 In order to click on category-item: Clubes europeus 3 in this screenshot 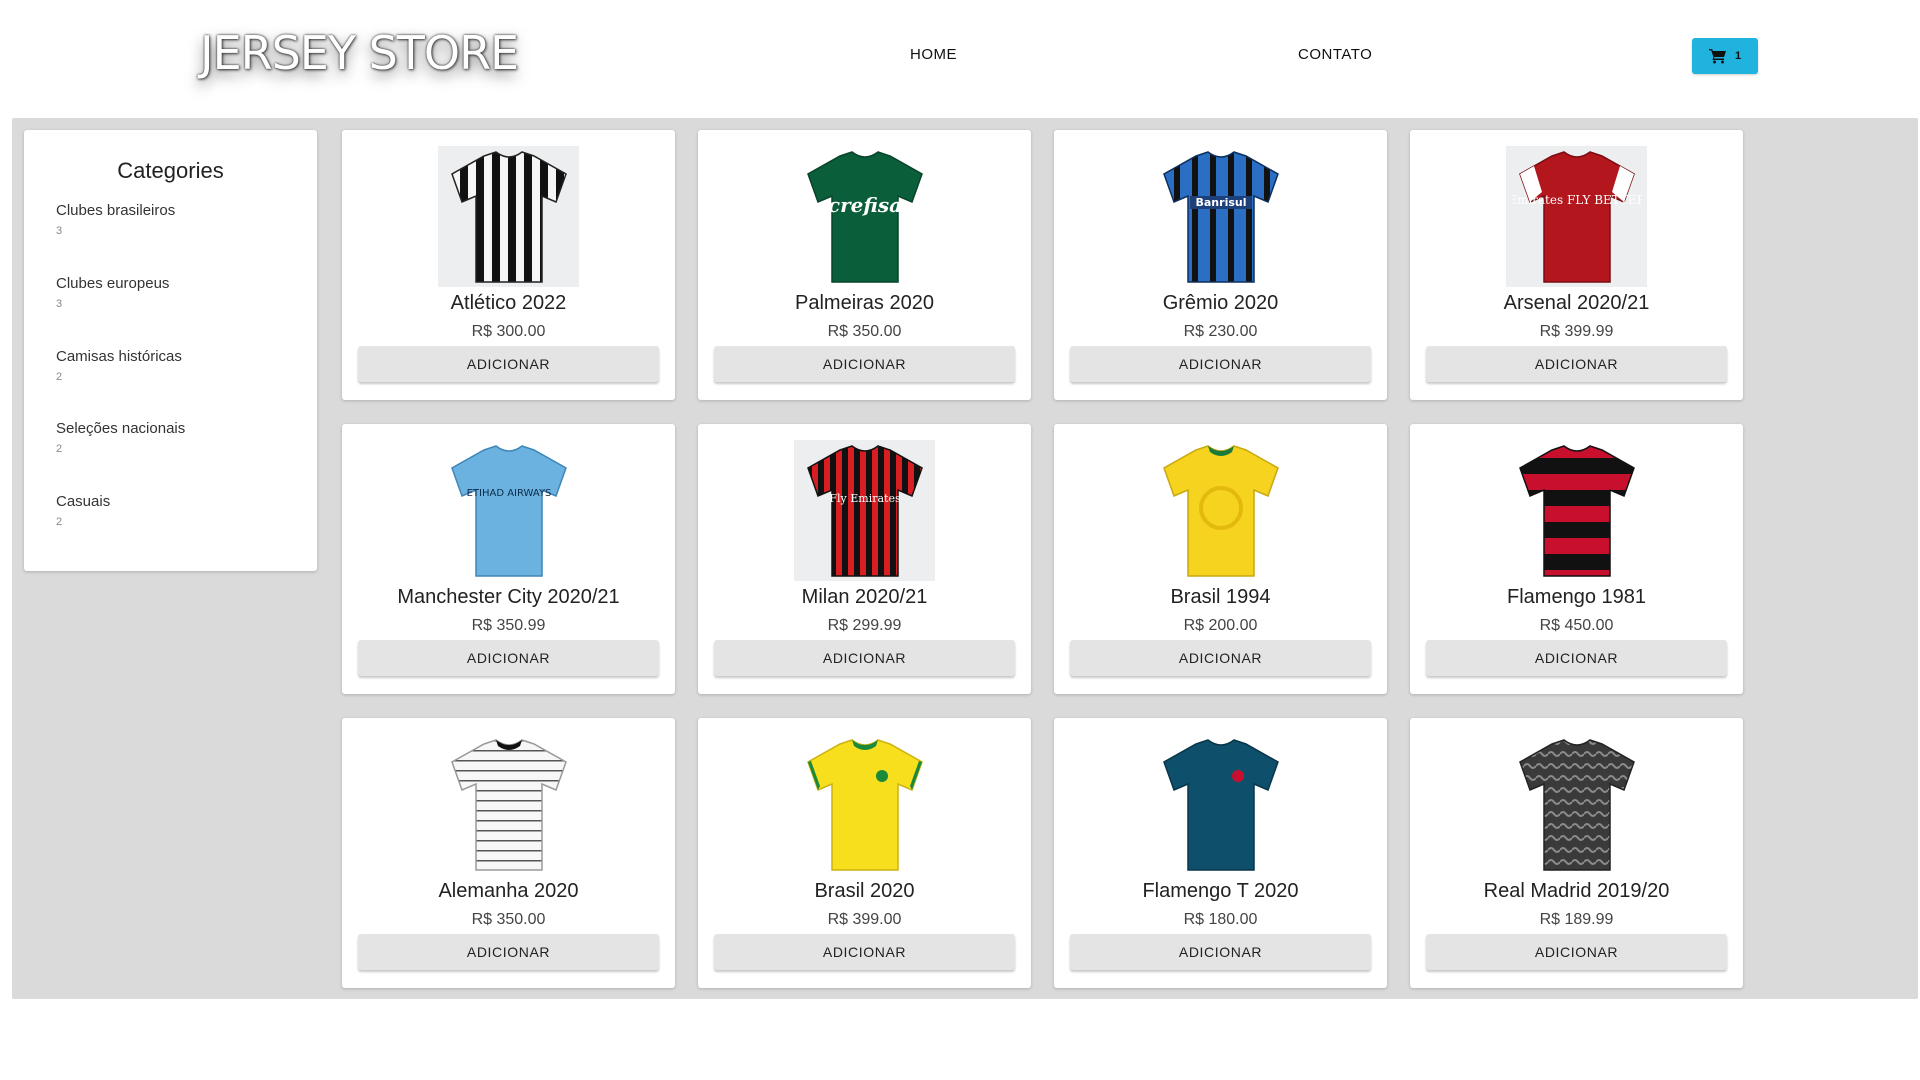, I will do `click(112, 292)`.